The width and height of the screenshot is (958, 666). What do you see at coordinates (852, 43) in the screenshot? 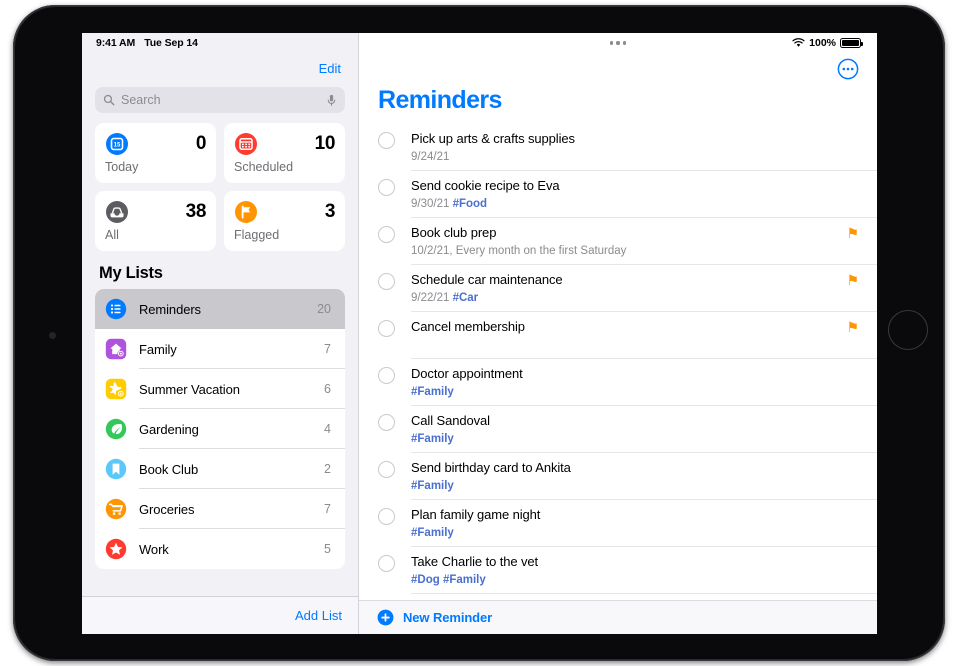
I see `battery-full-icon` at bounding box center [852, 43].